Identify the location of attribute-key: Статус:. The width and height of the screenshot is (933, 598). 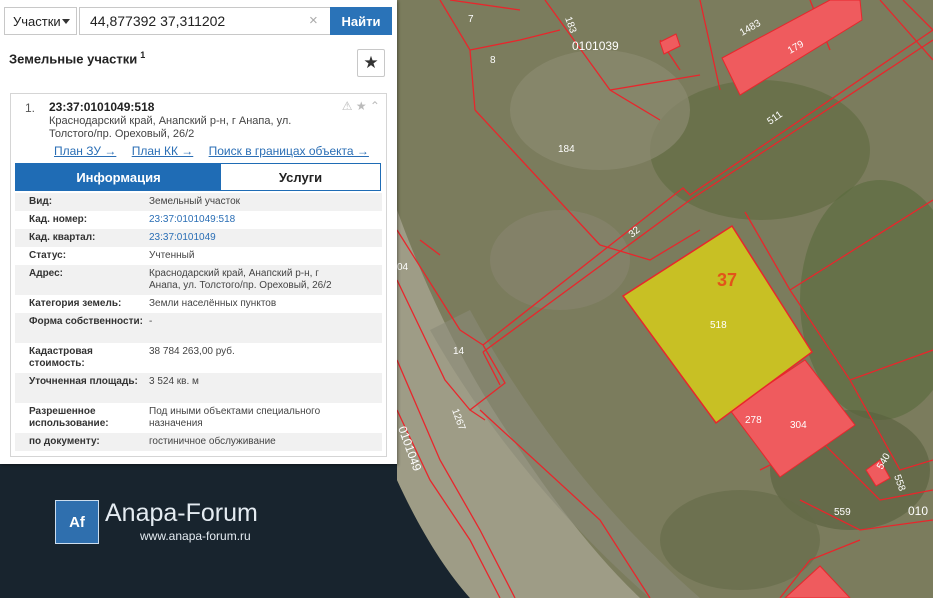
(48, 255).